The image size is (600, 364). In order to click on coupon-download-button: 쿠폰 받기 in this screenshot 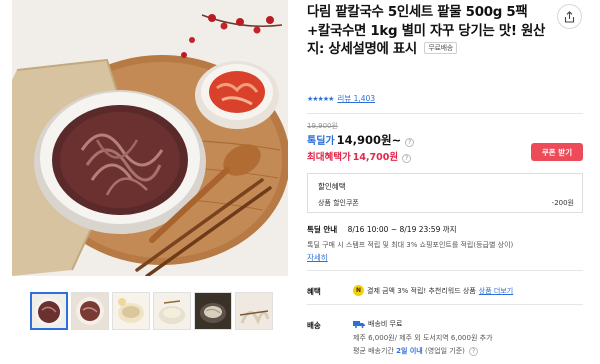, I will do `click(557, 152)`.